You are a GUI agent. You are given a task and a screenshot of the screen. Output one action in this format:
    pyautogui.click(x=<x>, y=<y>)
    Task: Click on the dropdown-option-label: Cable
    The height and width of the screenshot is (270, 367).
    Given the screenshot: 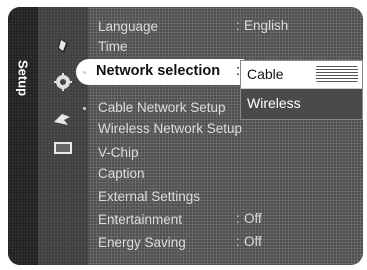 What is the action you would take?
    pyautogui.click(x=265, y=74)
    